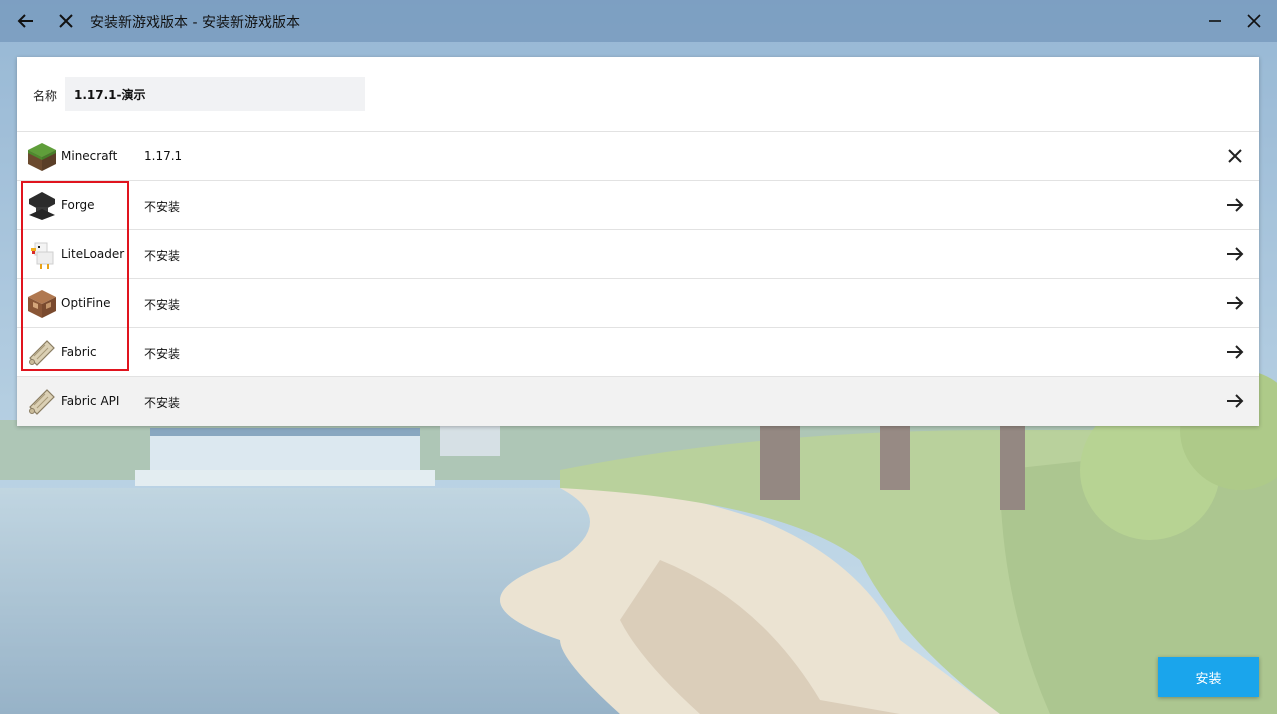 The width and height of the screenshot is (1277, 714). What do you see at coordinates (195, 23) in the screenshot?
I see `window-title: 安装新游戏版本 - 安装新游戏版本` at bounding box center [195, 23].